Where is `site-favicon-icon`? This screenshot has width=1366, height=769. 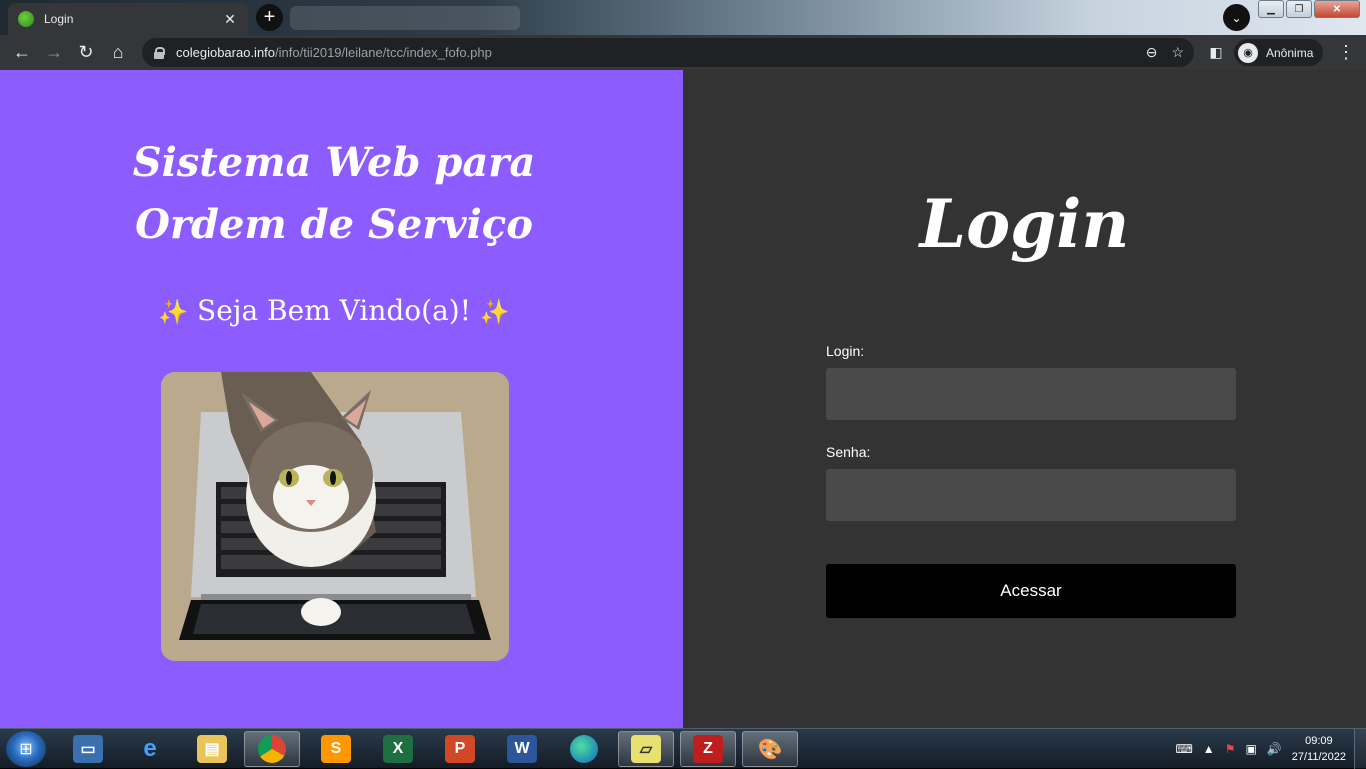 site-favicon-icon is located at coordinates (26, 19).